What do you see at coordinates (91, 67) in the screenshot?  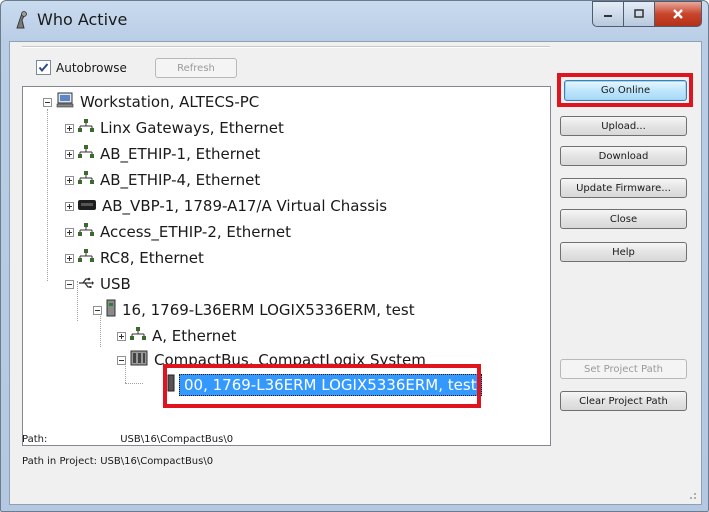 I see `autobrowse-label: Autobrowse` at bounding box center [91, 67].